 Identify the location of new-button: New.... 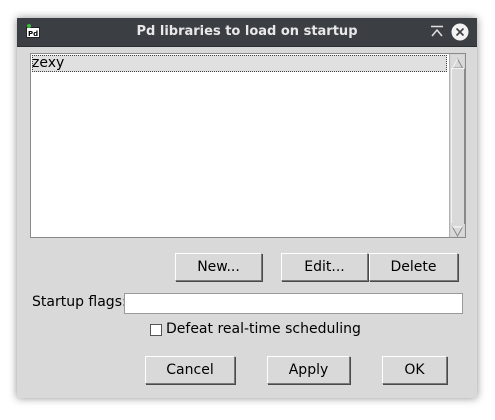
(218, 267).